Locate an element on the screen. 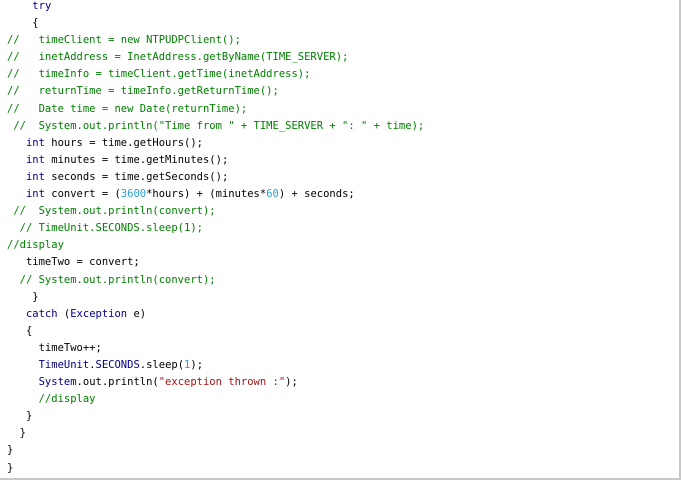 This screenshot has height=480, width=681. code-line: TimeUnit.SECONDS.sleep(1); is located at coordinates (215, 365).